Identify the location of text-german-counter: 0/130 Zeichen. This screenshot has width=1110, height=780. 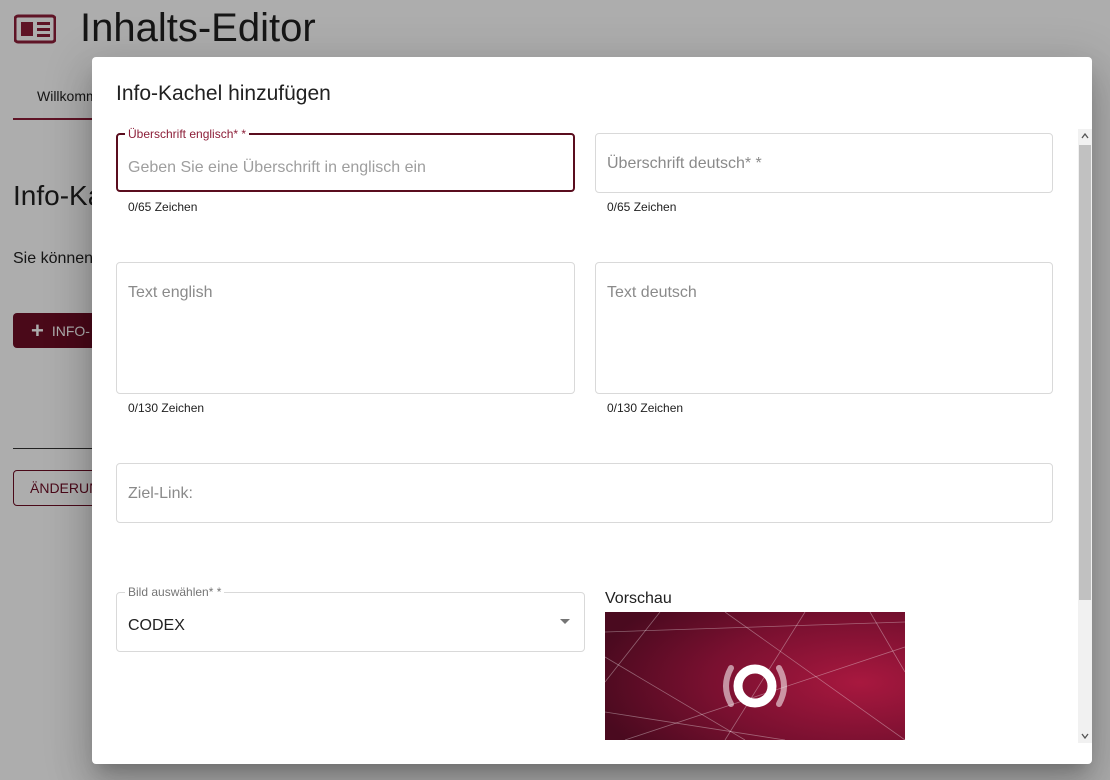
(645, 408).